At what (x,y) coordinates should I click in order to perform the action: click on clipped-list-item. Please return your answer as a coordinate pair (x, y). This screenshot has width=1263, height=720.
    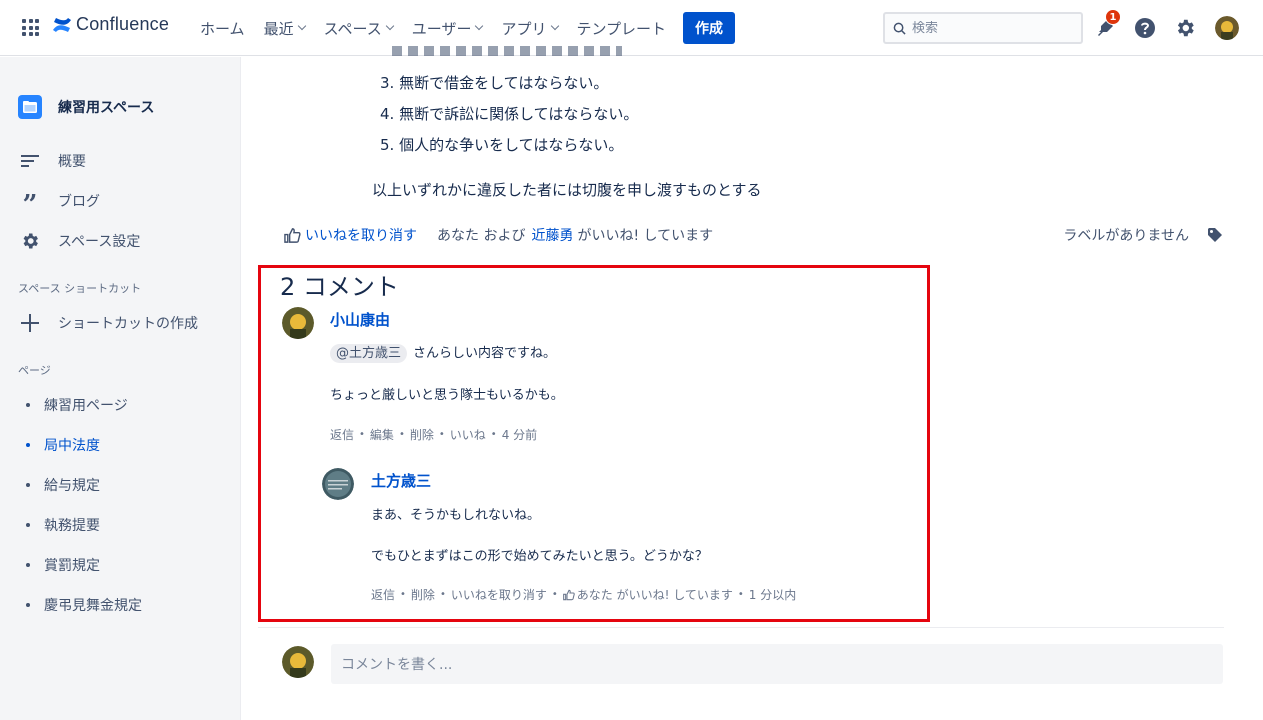
    Looking at the image, I should click on (512, 51).